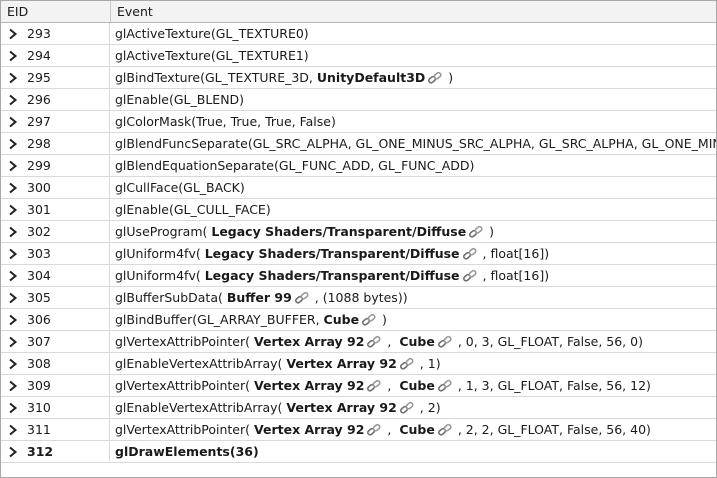 This screenshot has height=478, width=717. What do you see at coordinates (39, 319) in the screenshot?
I see `eid-value: 306` at bounding box center [39, 319].